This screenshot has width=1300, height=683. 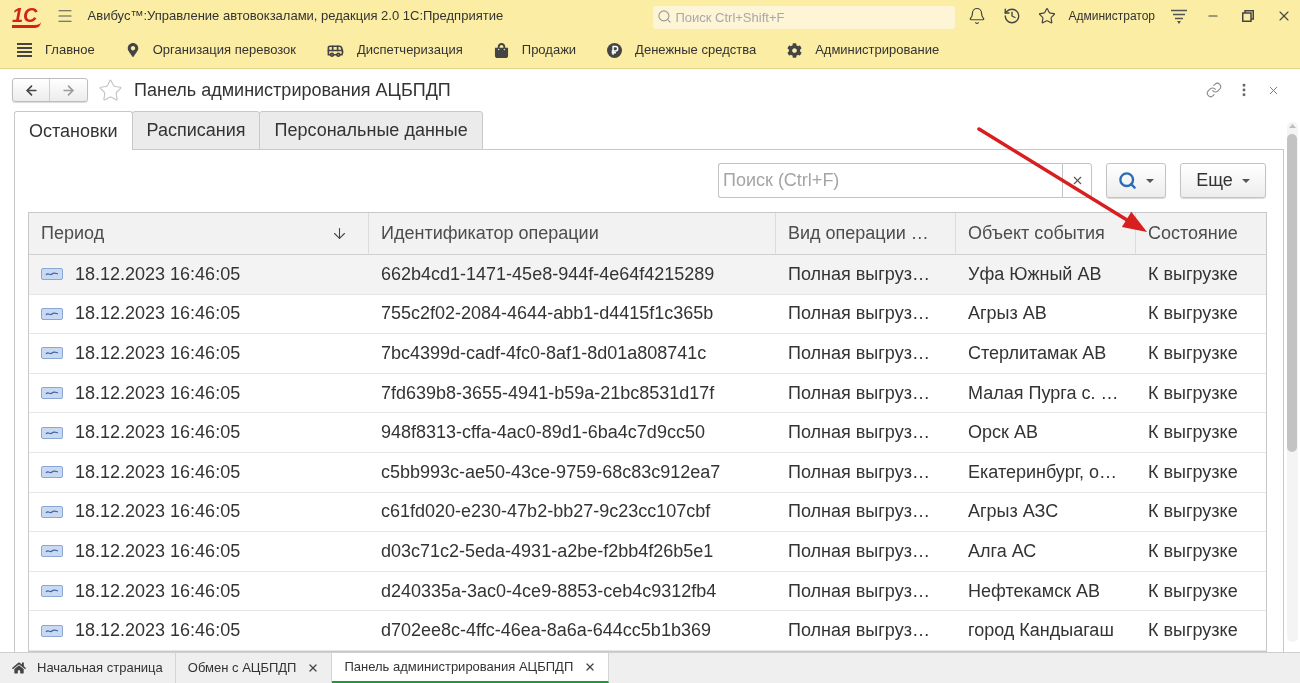 What do you see at coordinates (1002, 550) in the screenshot?
I see `table-cell: Алга АС` at bounding box center [1002, 550].